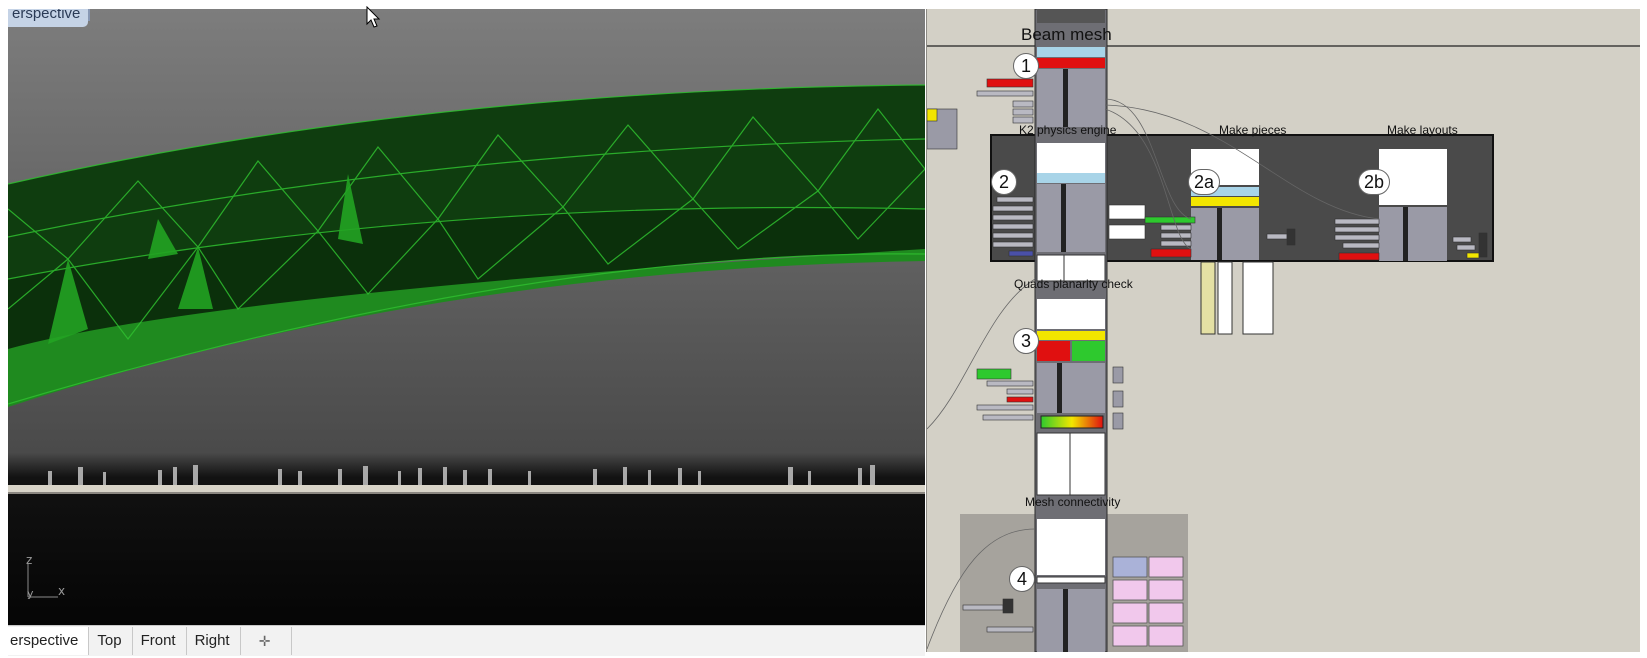 The height and width of the screenshot is (658, 1647). Describe the element at coordinates (1068, 130) in the screenshot. I see `group-label-k2-physics-engine: K2 physics engine` at that location.